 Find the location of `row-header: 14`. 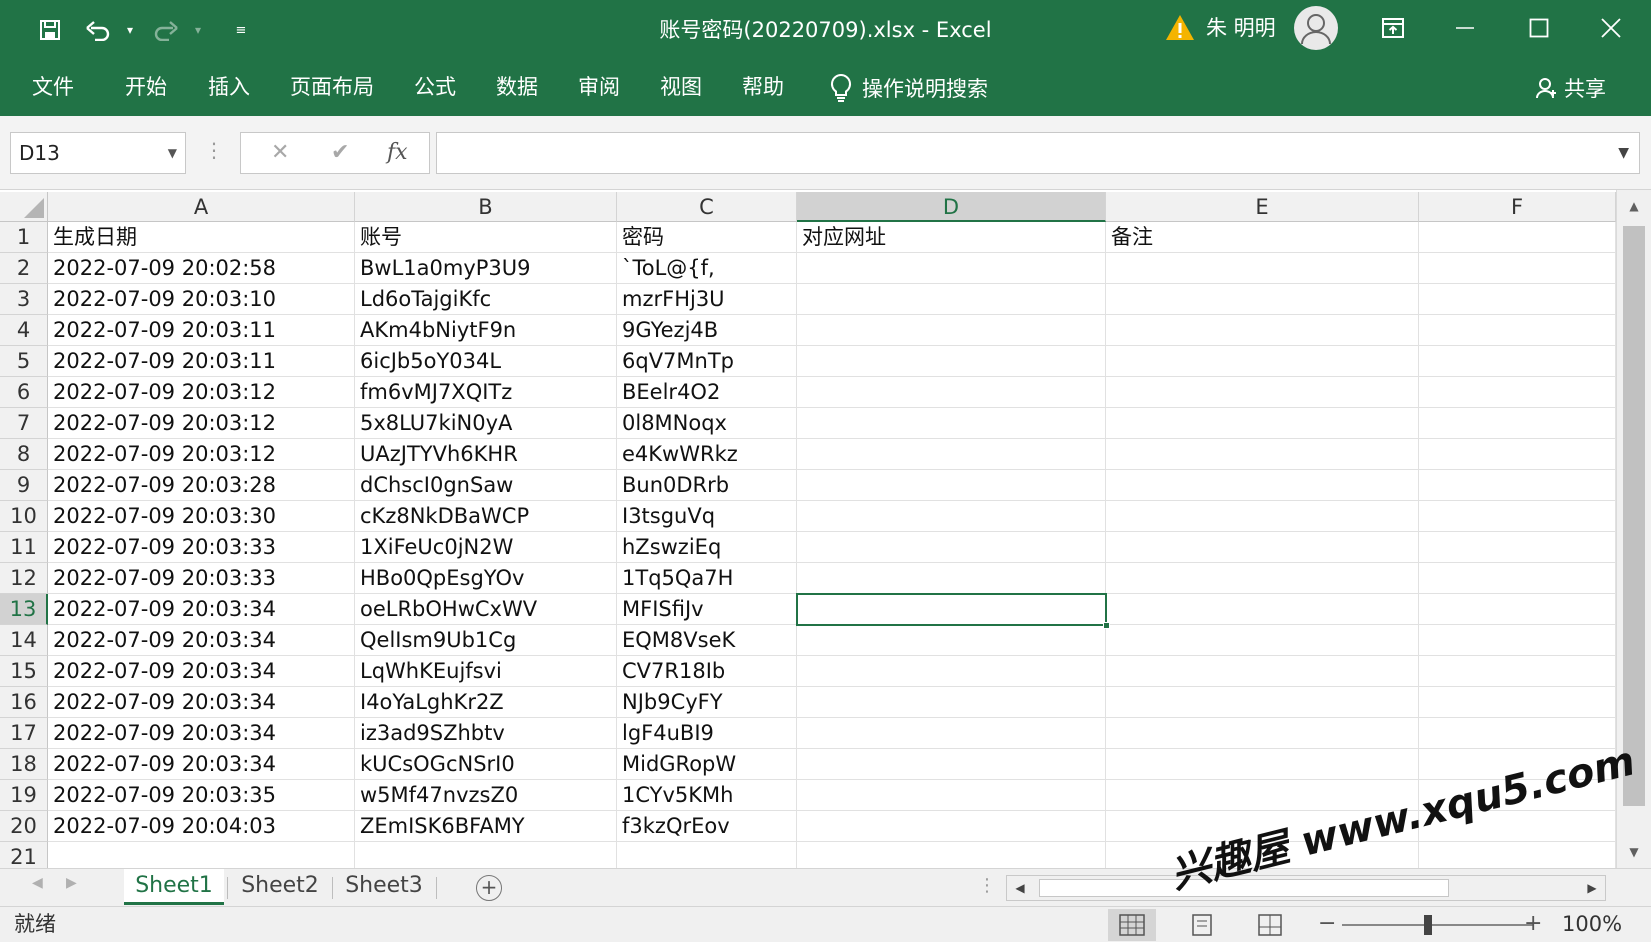

row-header: 14 is located at coordinates (24, 640).